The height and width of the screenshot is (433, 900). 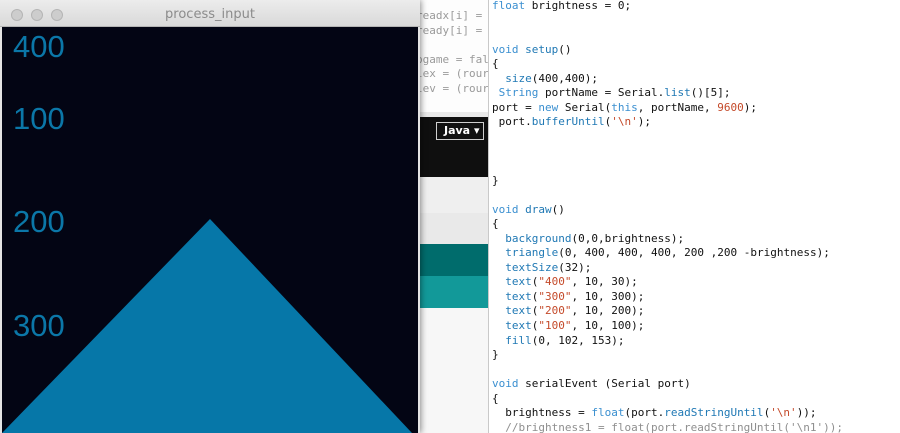 I want to click on window-title: process_input, so click(x=210, y=14).